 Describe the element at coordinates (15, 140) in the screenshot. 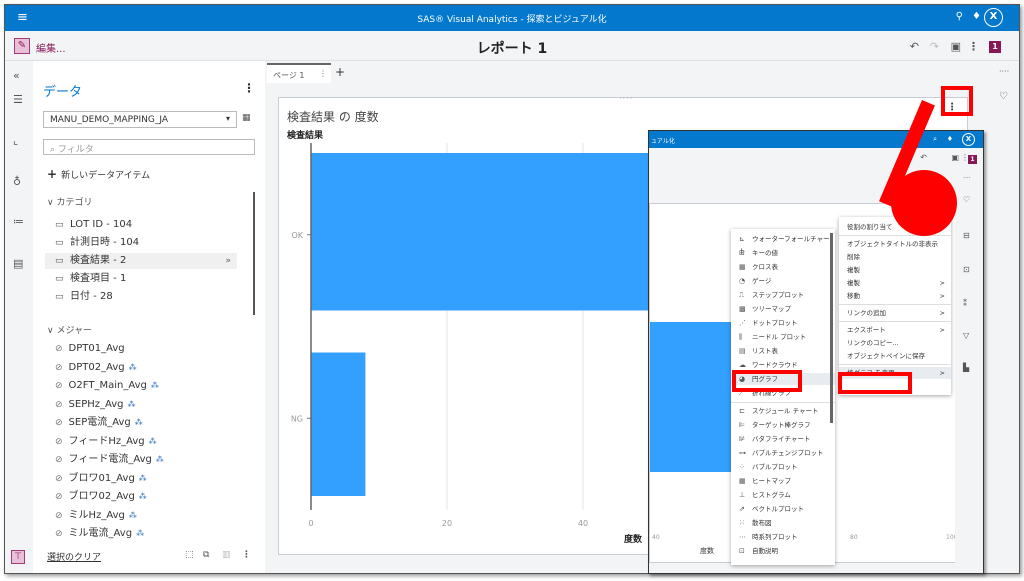

I see `objects-chart-icon: ⌞` at that location.